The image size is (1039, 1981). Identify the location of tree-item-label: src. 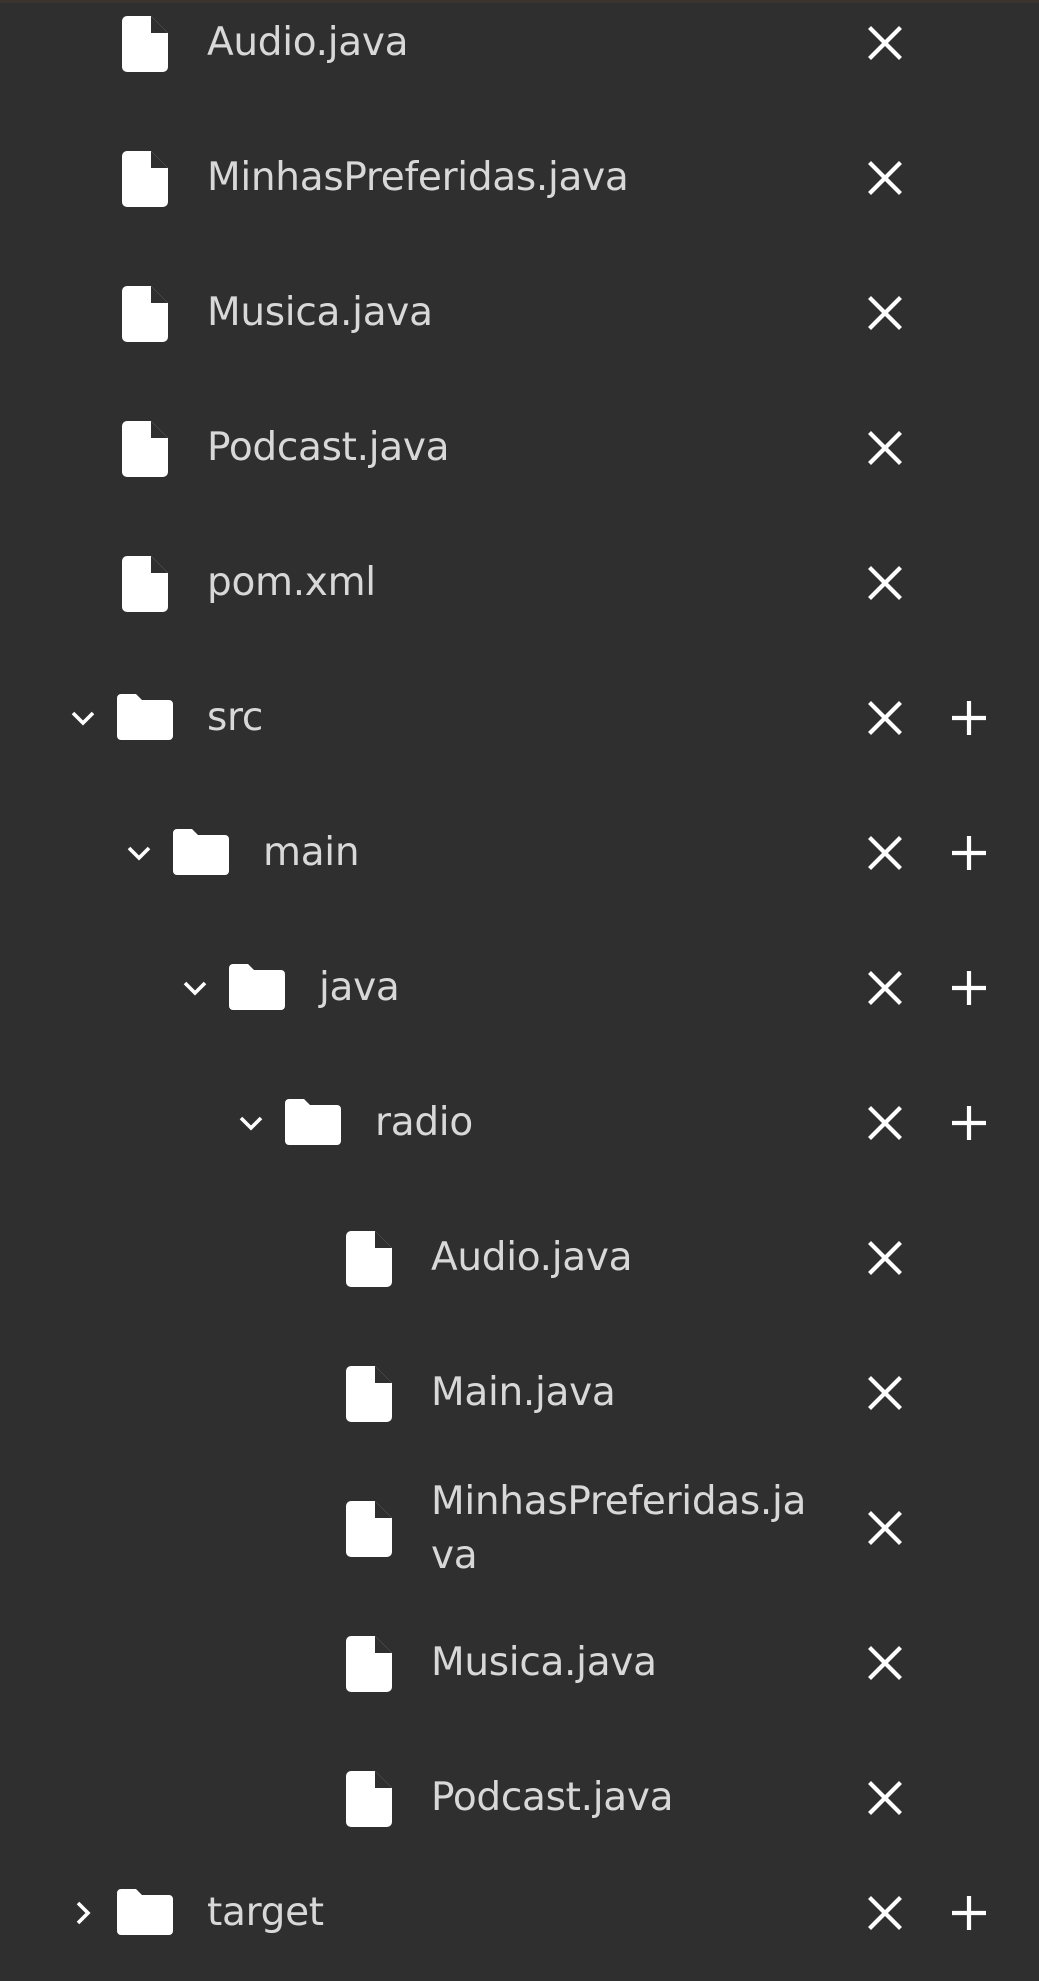
(235, 717).